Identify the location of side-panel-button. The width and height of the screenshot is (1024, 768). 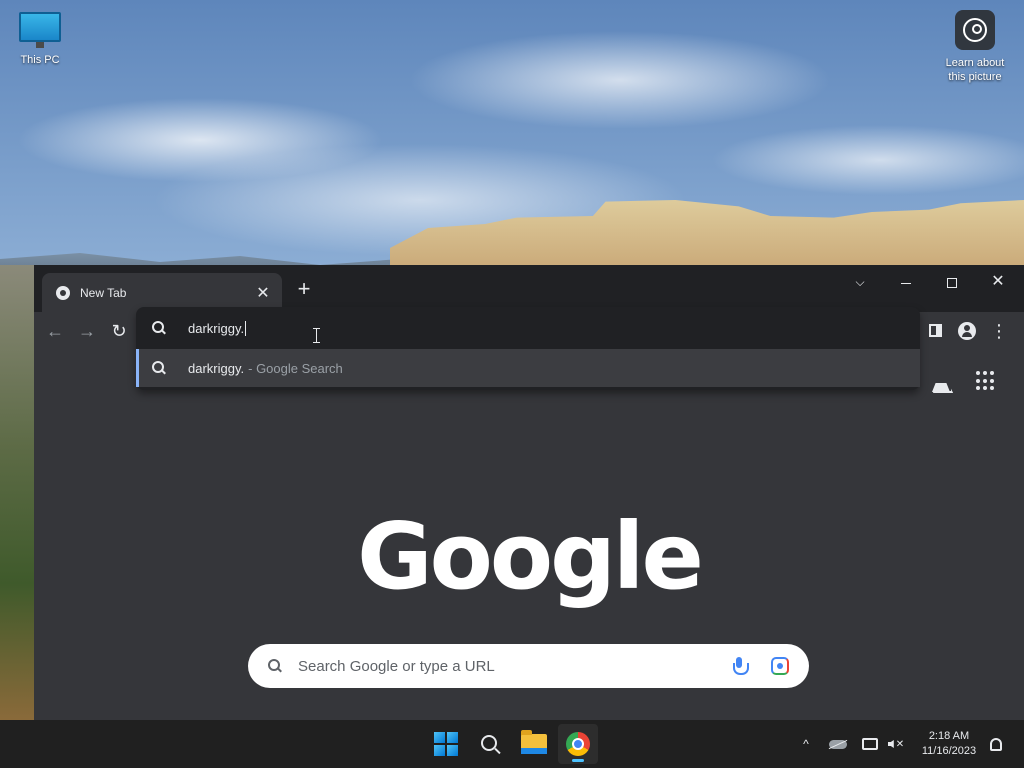
(935, 331).